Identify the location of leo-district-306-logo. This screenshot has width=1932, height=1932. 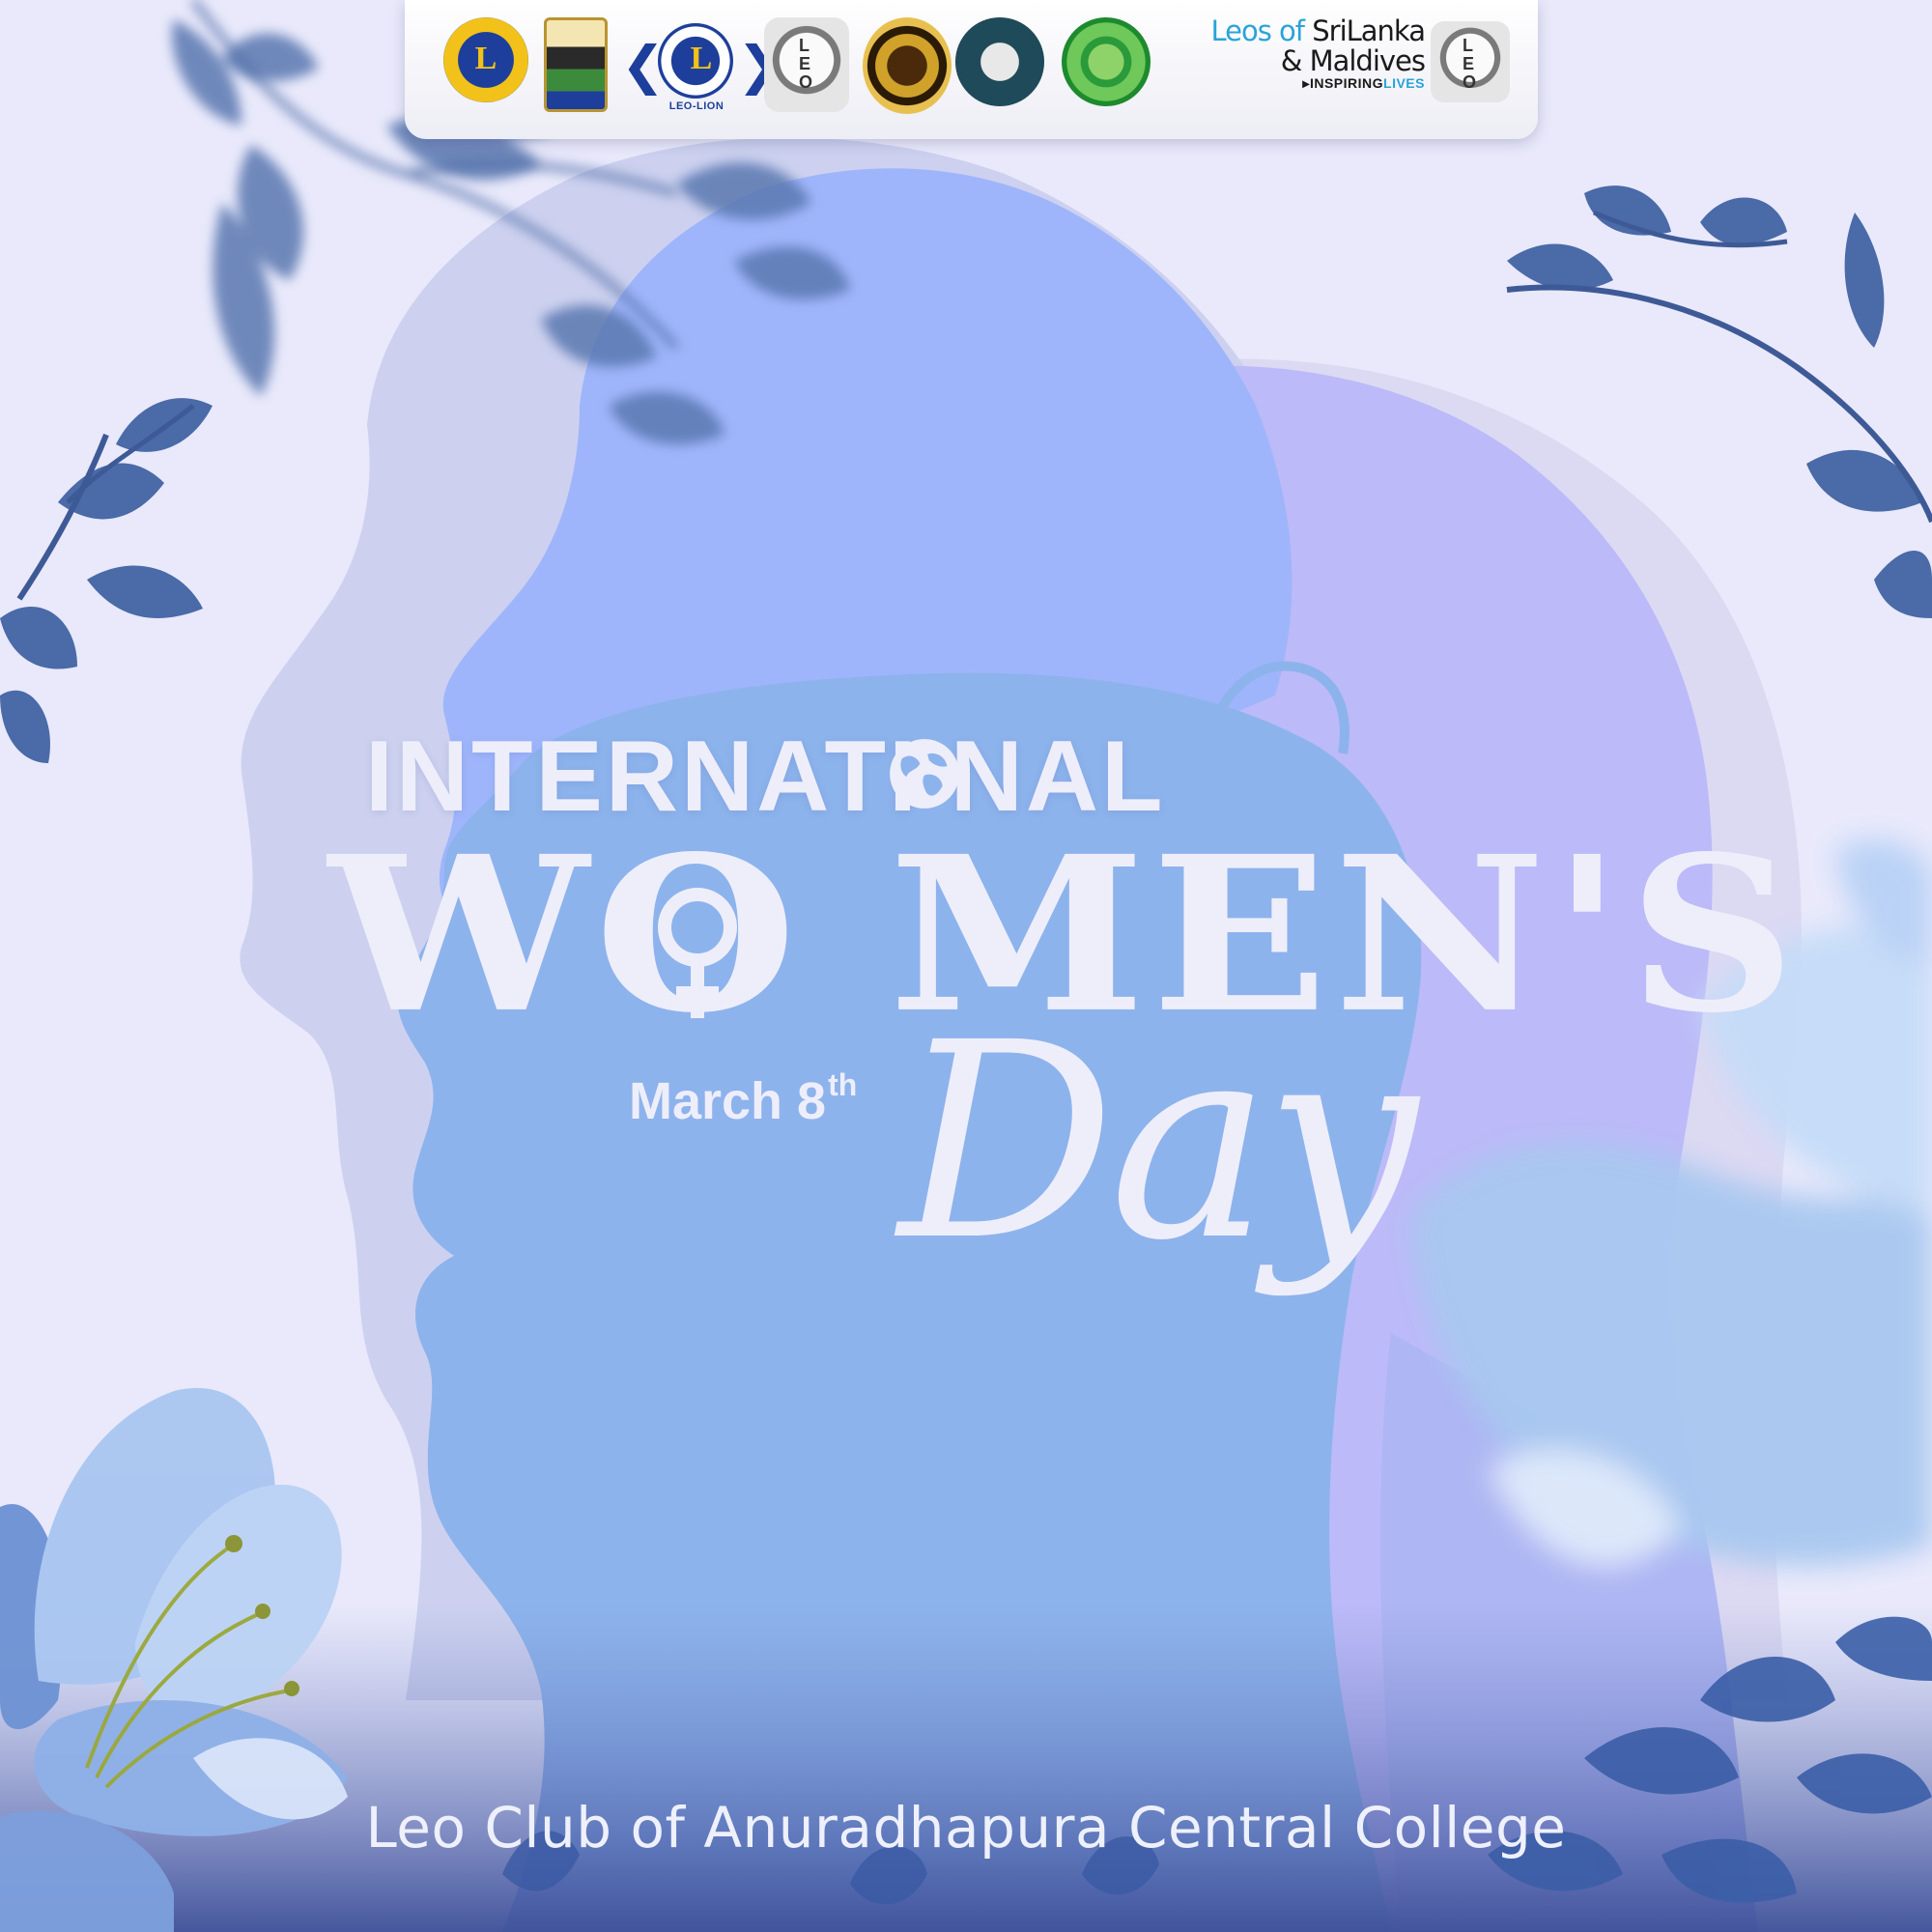
(999, 61).